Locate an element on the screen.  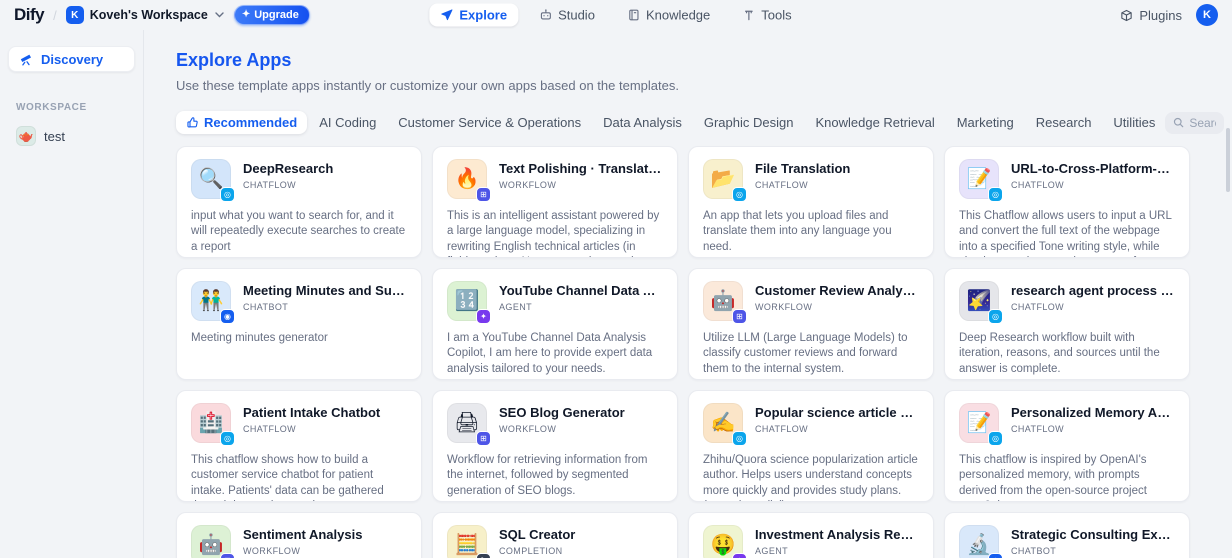
sidebar-item-label: test is located at coordinates (54, 136).